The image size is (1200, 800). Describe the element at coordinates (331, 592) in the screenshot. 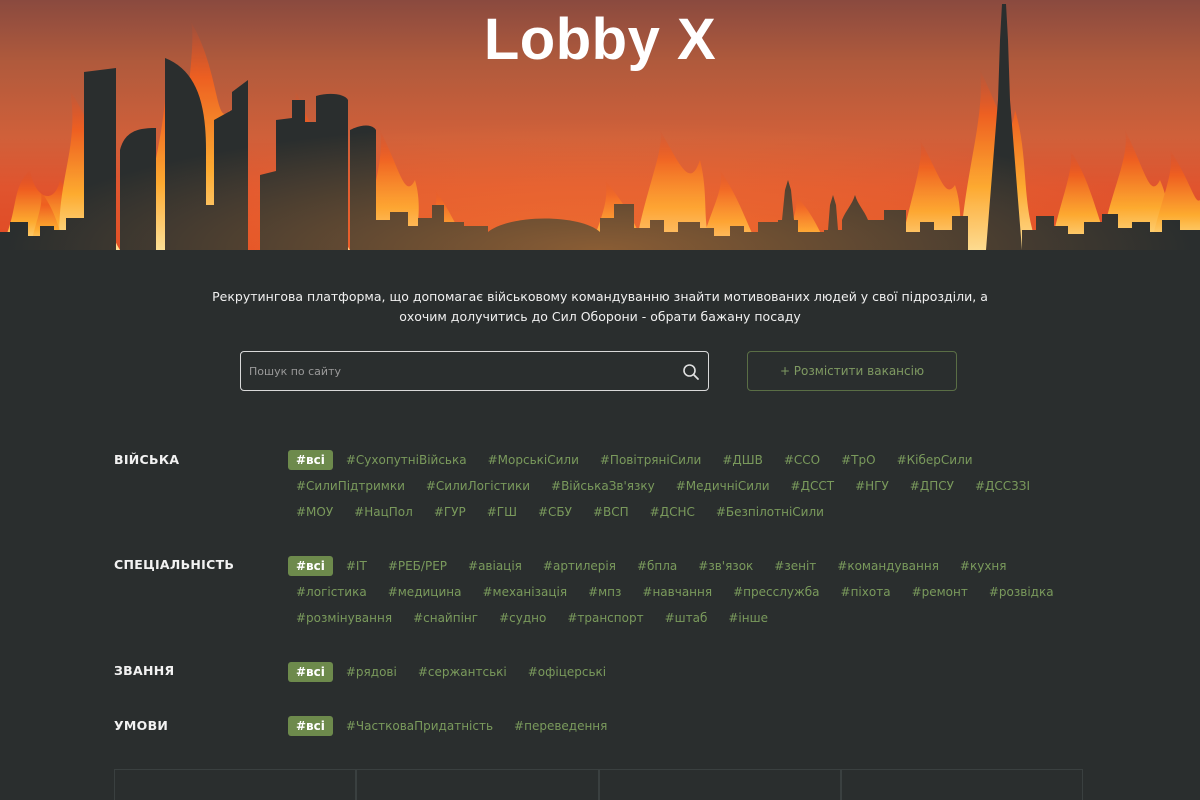

I see `tag-chip: #логістика` at that location.